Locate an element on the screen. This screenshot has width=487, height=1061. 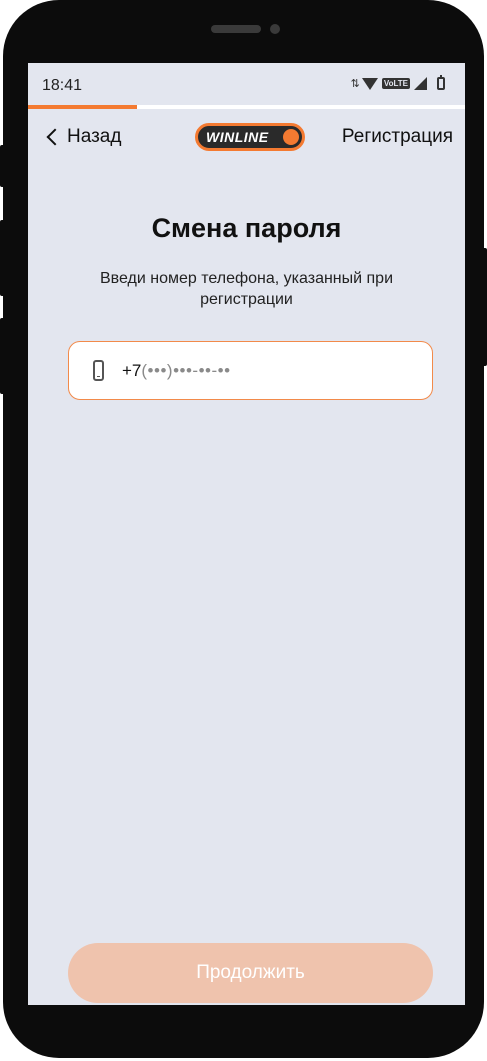
registration-link: Регистрация is located at coordinates (397, 137).